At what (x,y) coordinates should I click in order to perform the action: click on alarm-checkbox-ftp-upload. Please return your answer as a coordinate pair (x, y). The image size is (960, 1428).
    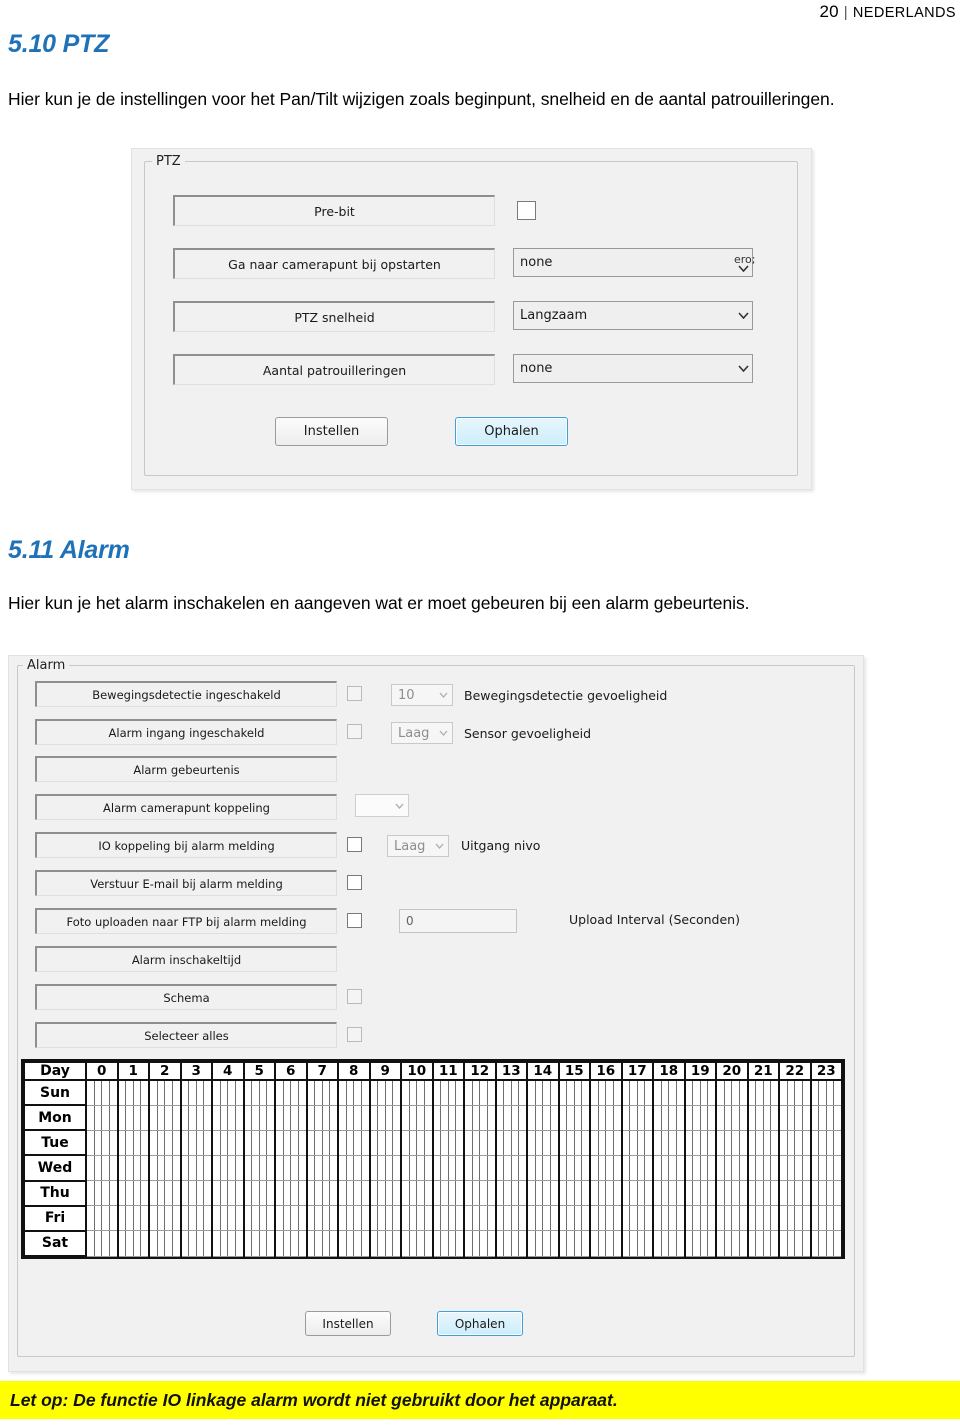
    Looking at the image, I should click on (354, 920).